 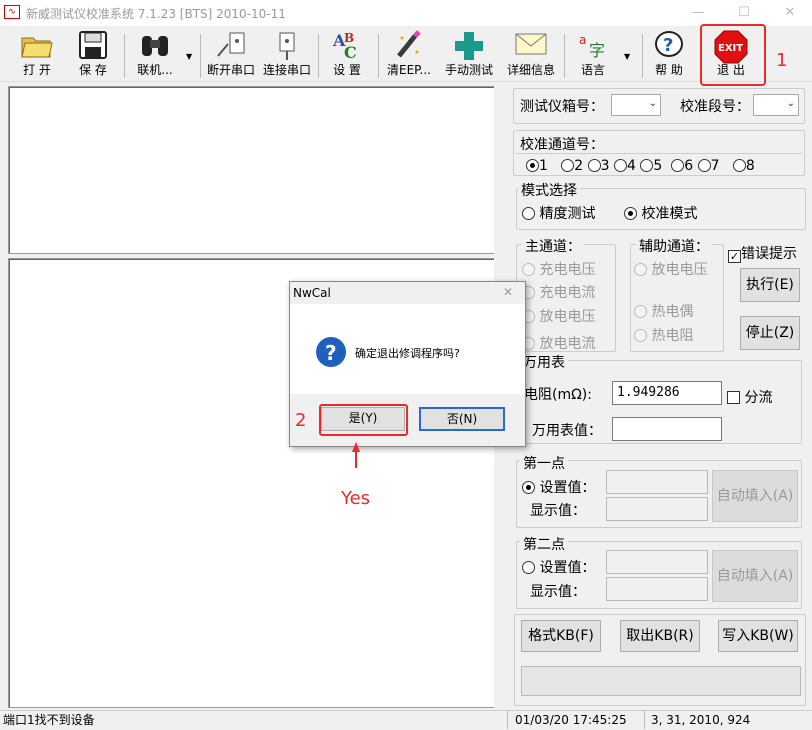 What do you see at coordinates (312, 293) in the screenshot?
I see `dialog-title: NwCal` at bounding box center [312, 293].